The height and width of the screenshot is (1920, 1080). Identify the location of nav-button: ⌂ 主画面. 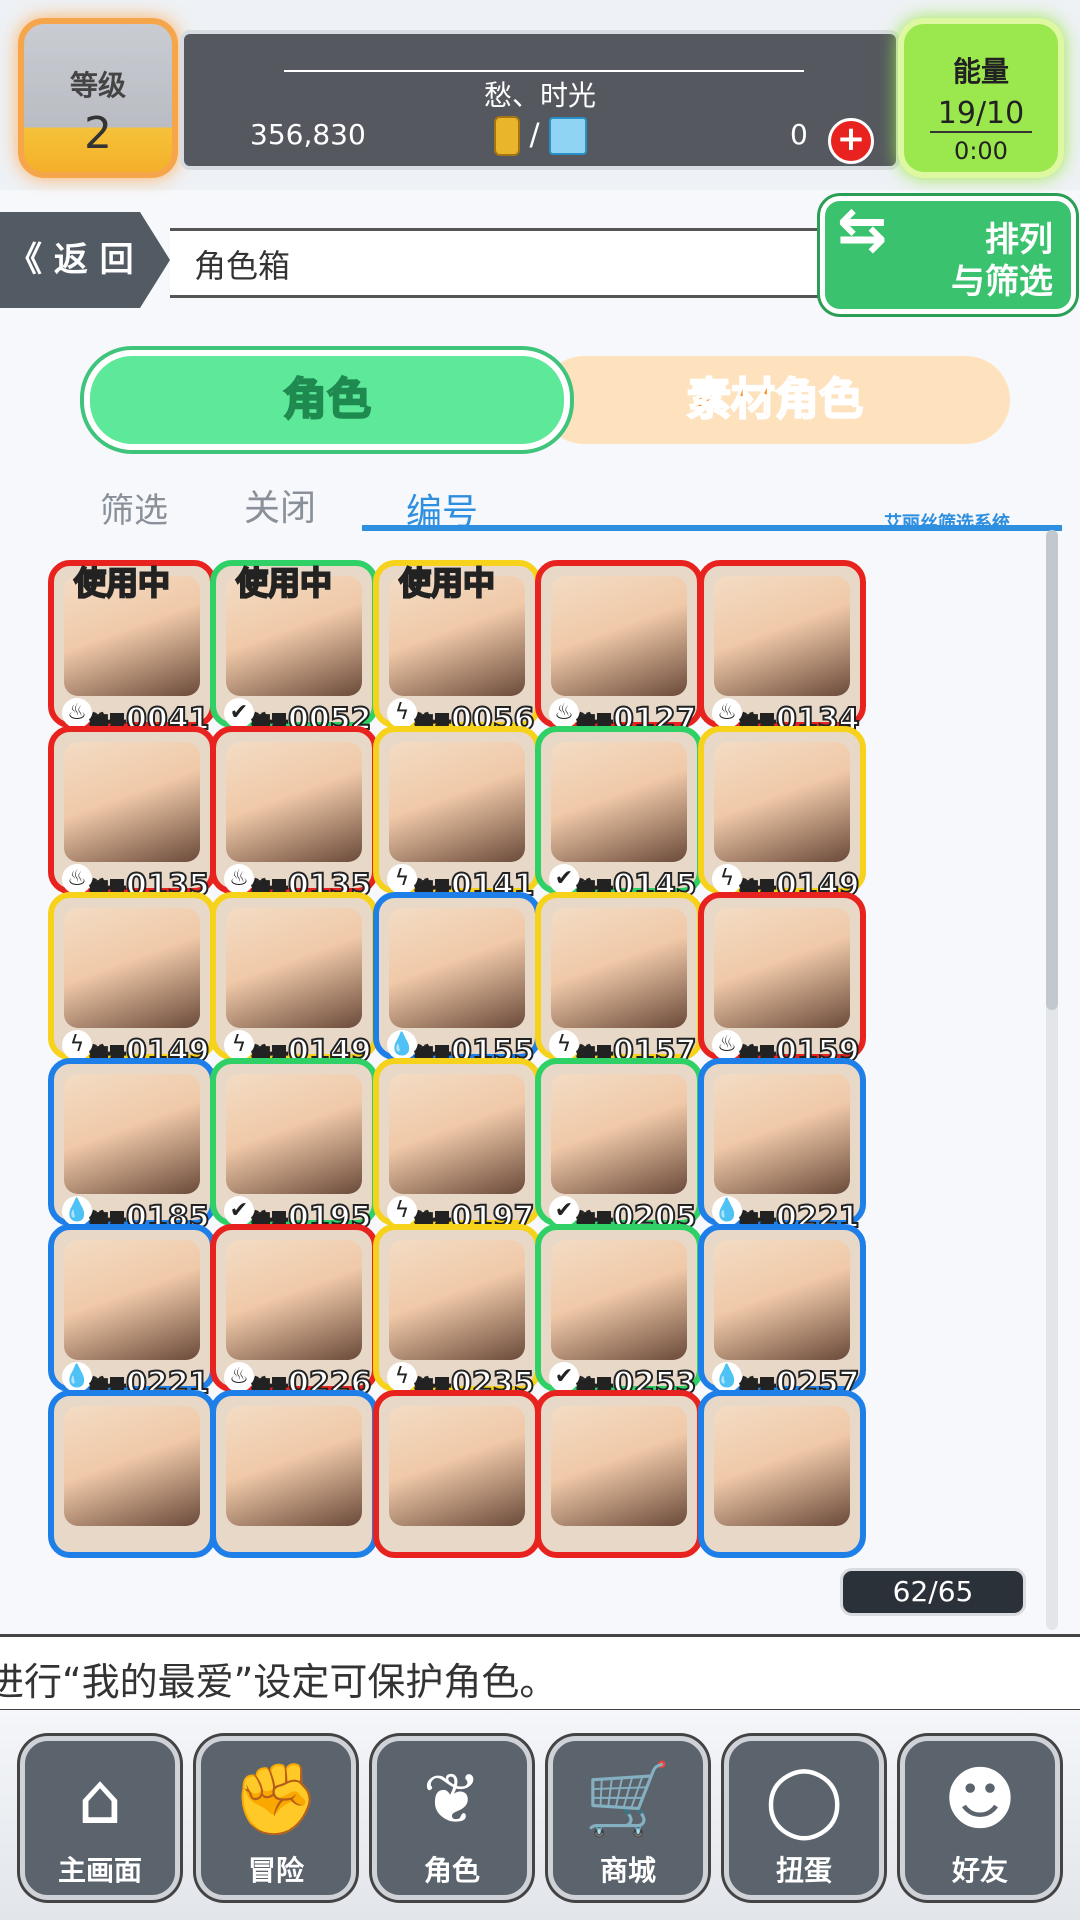
(100, 1818).